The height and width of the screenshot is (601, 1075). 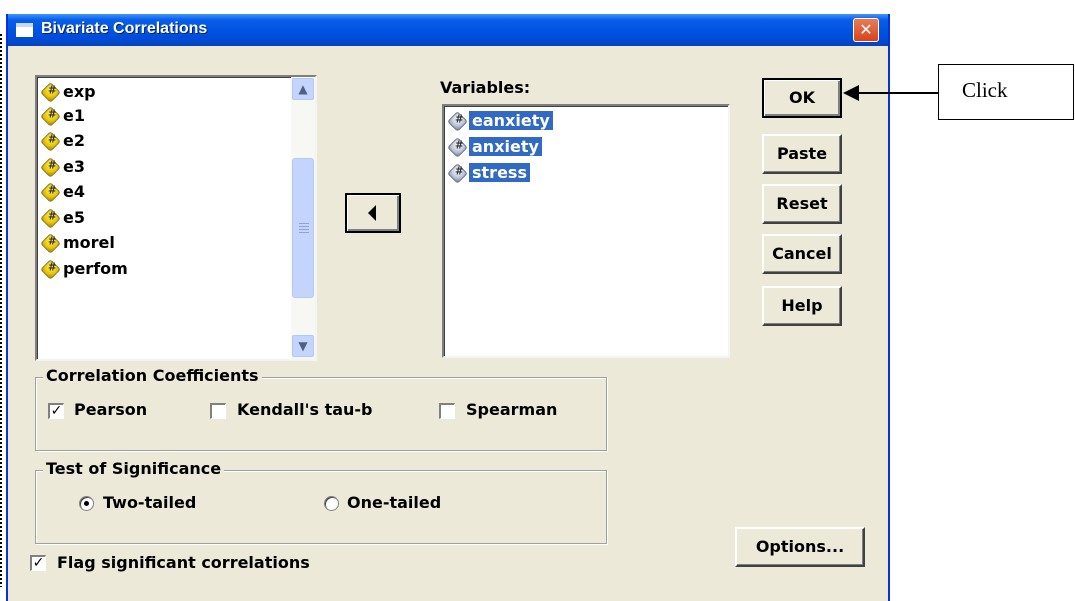 I want to click on annotation-arrow-head-icon, so click(x=851, y=93).